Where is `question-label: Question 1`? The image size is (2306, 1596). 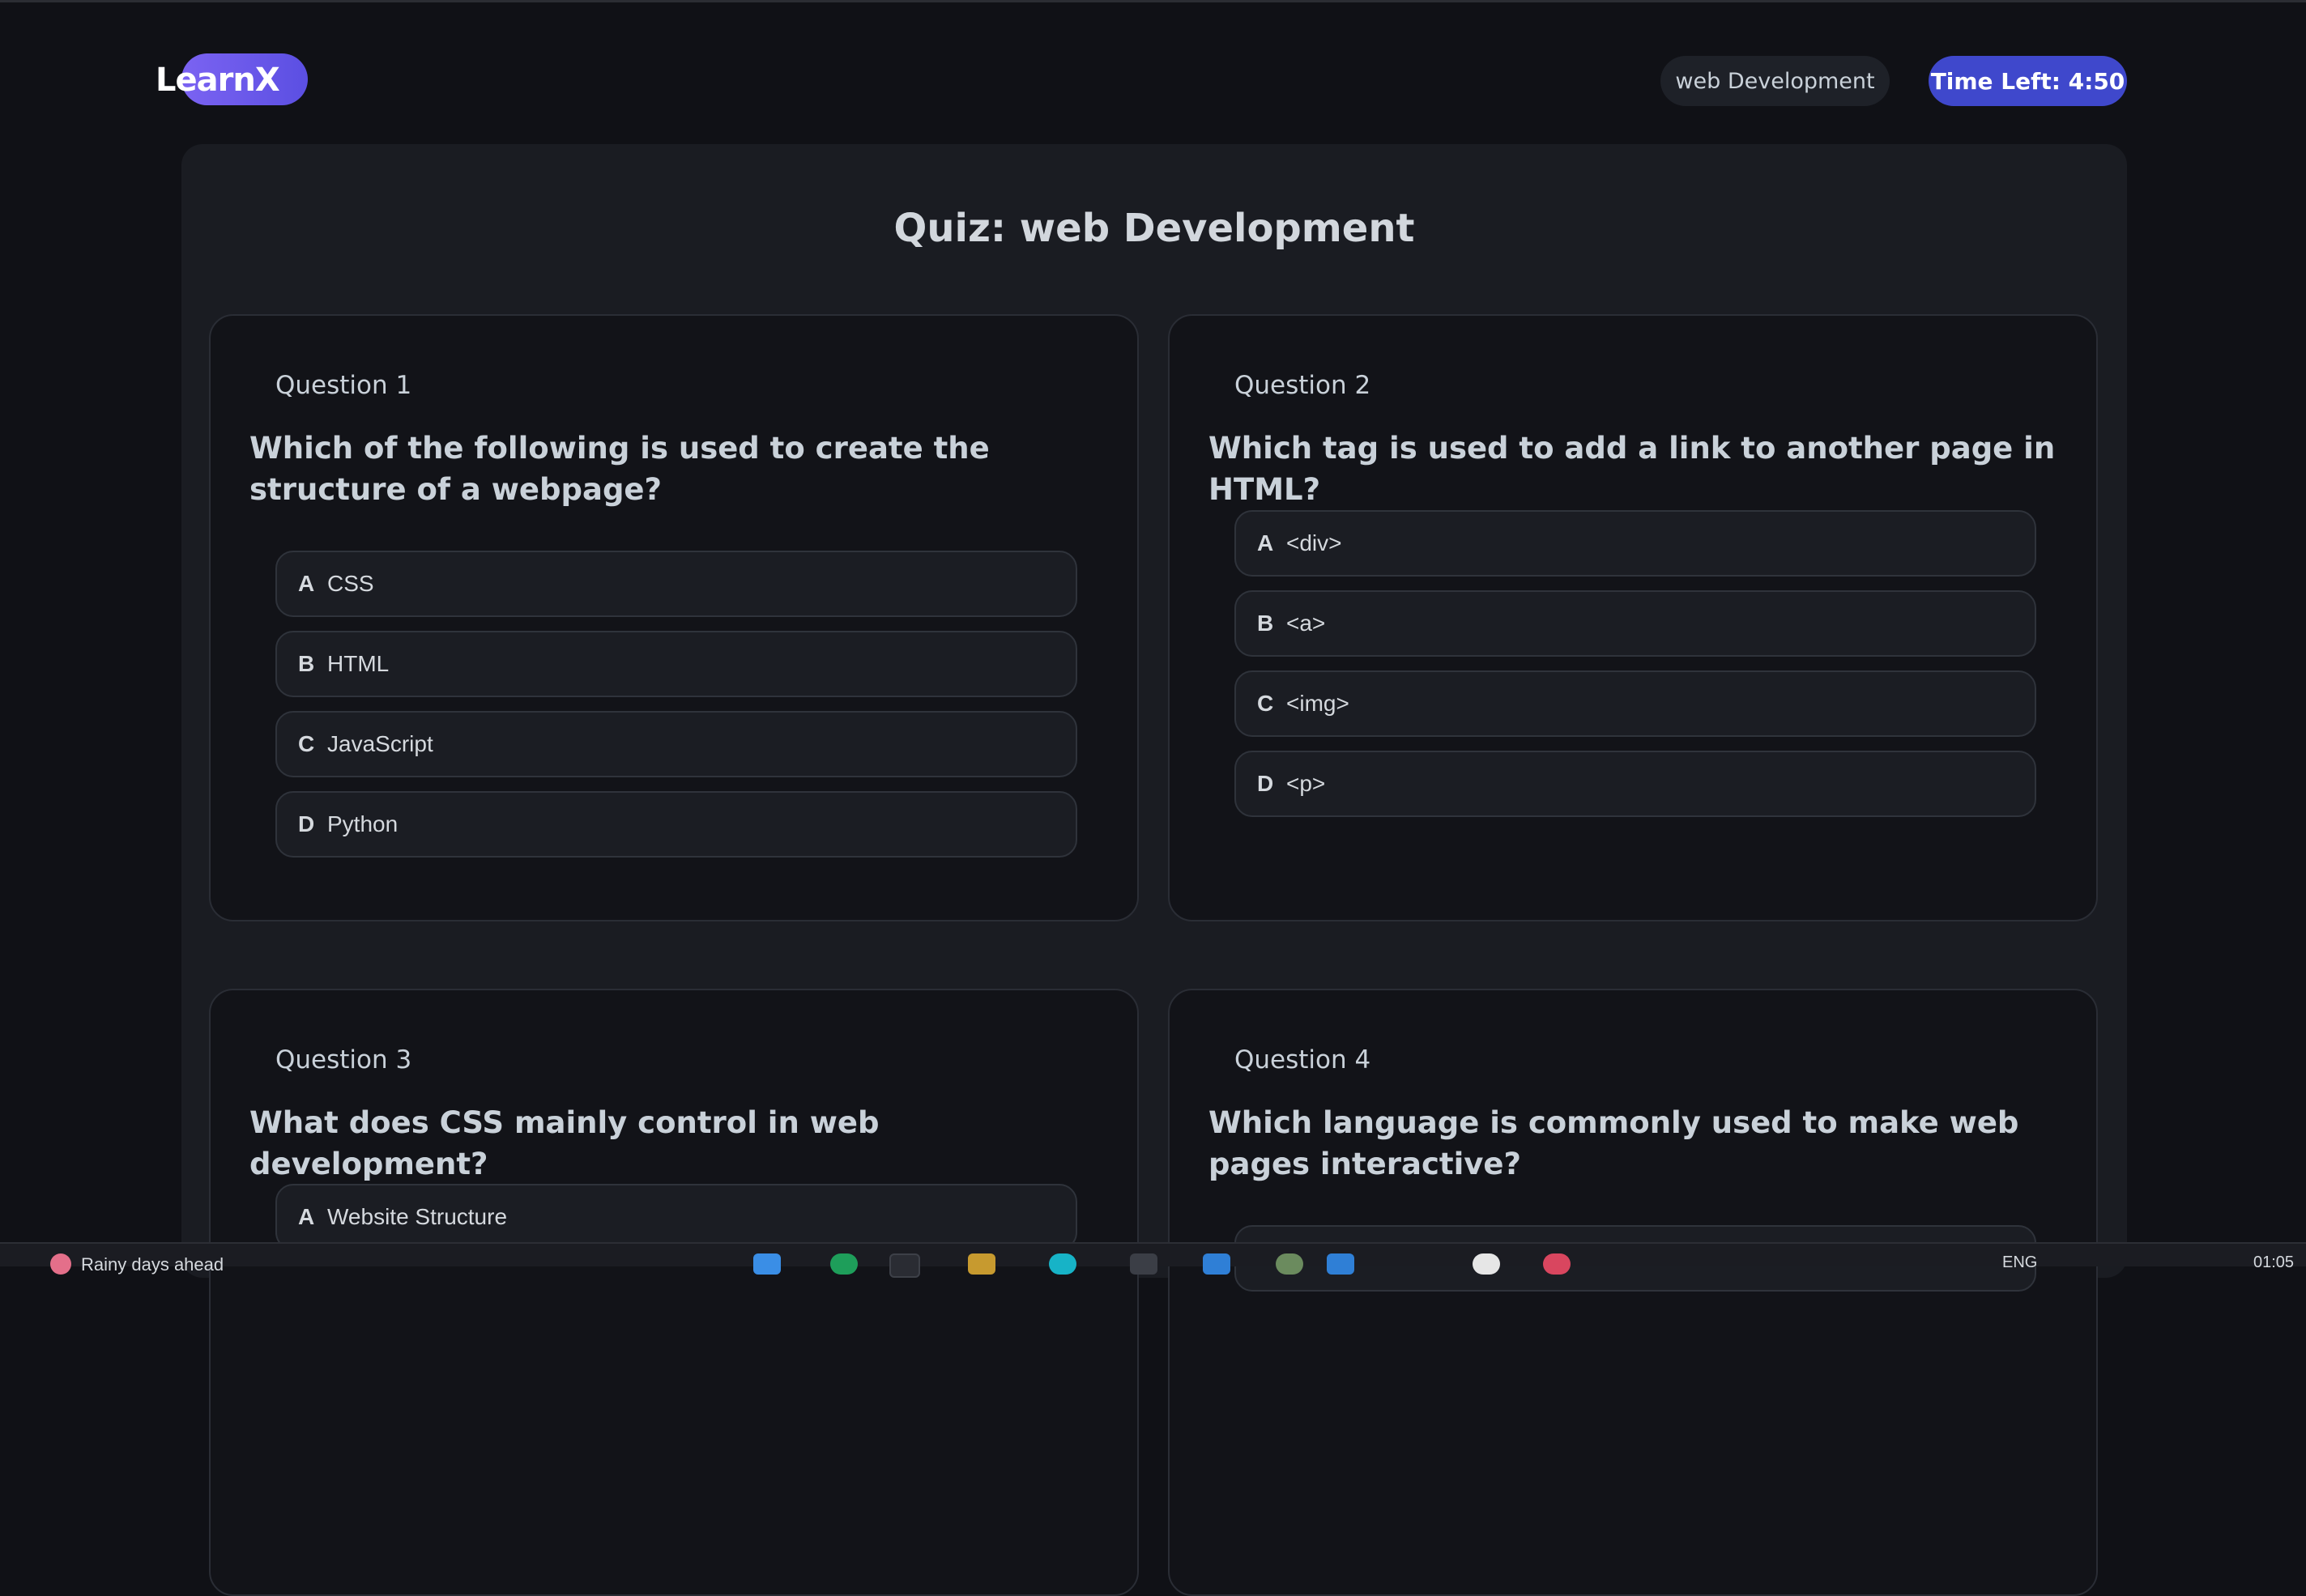
question-label: Question 1 is located at coordinates (343, 385).